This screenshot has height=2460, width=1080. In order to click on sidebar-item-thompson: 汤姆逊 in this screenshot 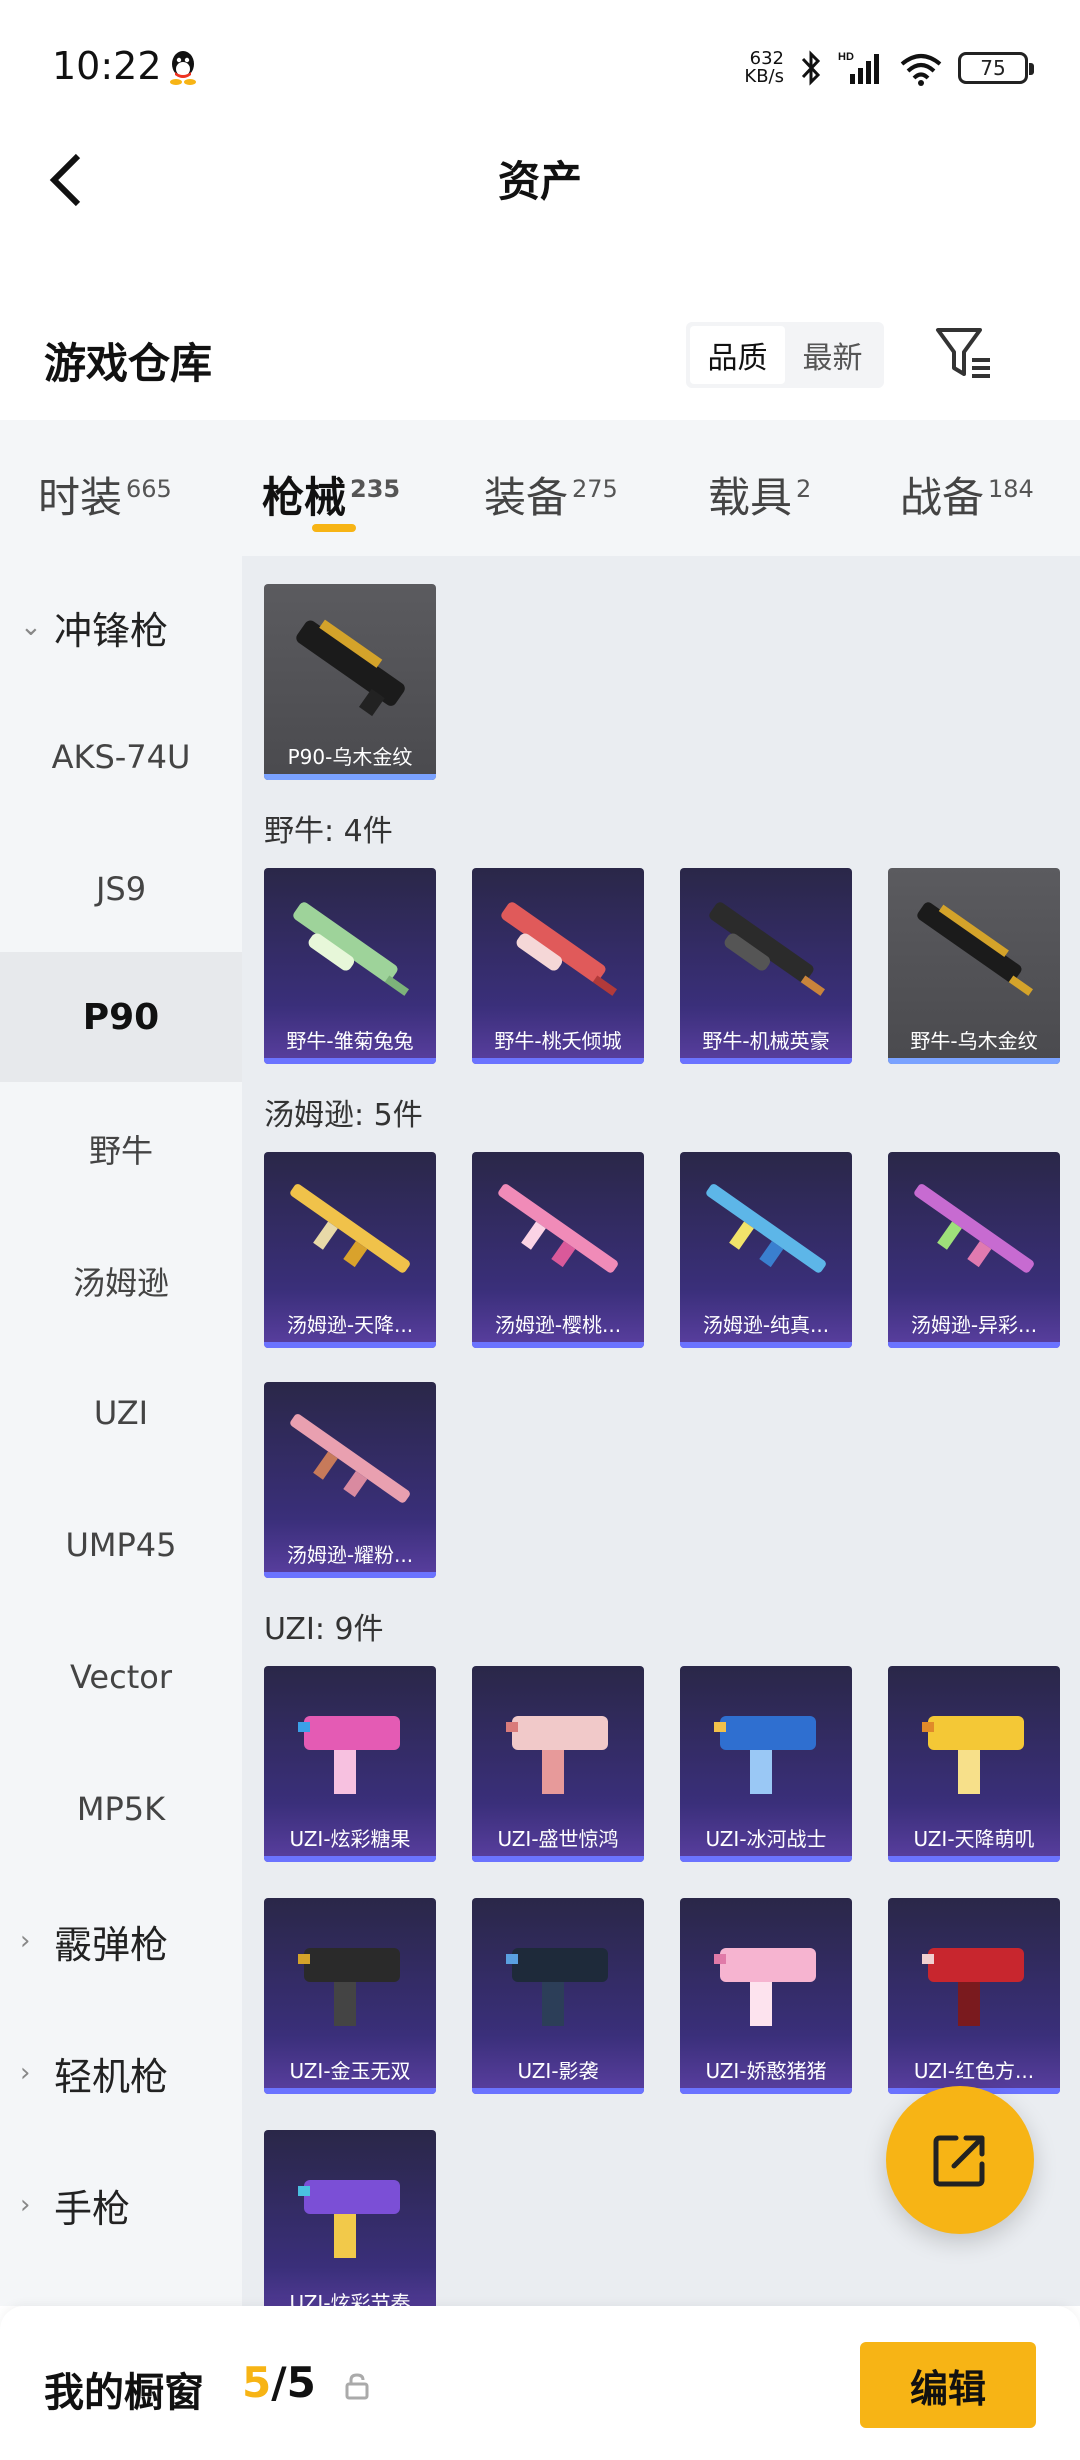, I will do `click(121, 1281)`.